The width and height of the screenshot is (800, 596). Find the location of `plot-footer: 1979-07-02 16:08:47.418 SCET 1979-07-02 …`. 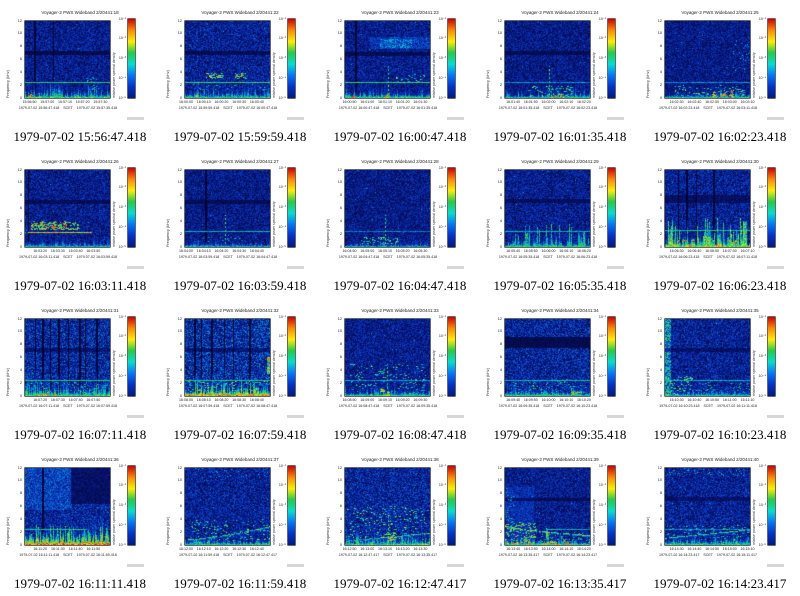

plot-footer: 1979-07-02 16:08:47.418 SCET 1979-07-02 … is located at coordinates (388, 406).